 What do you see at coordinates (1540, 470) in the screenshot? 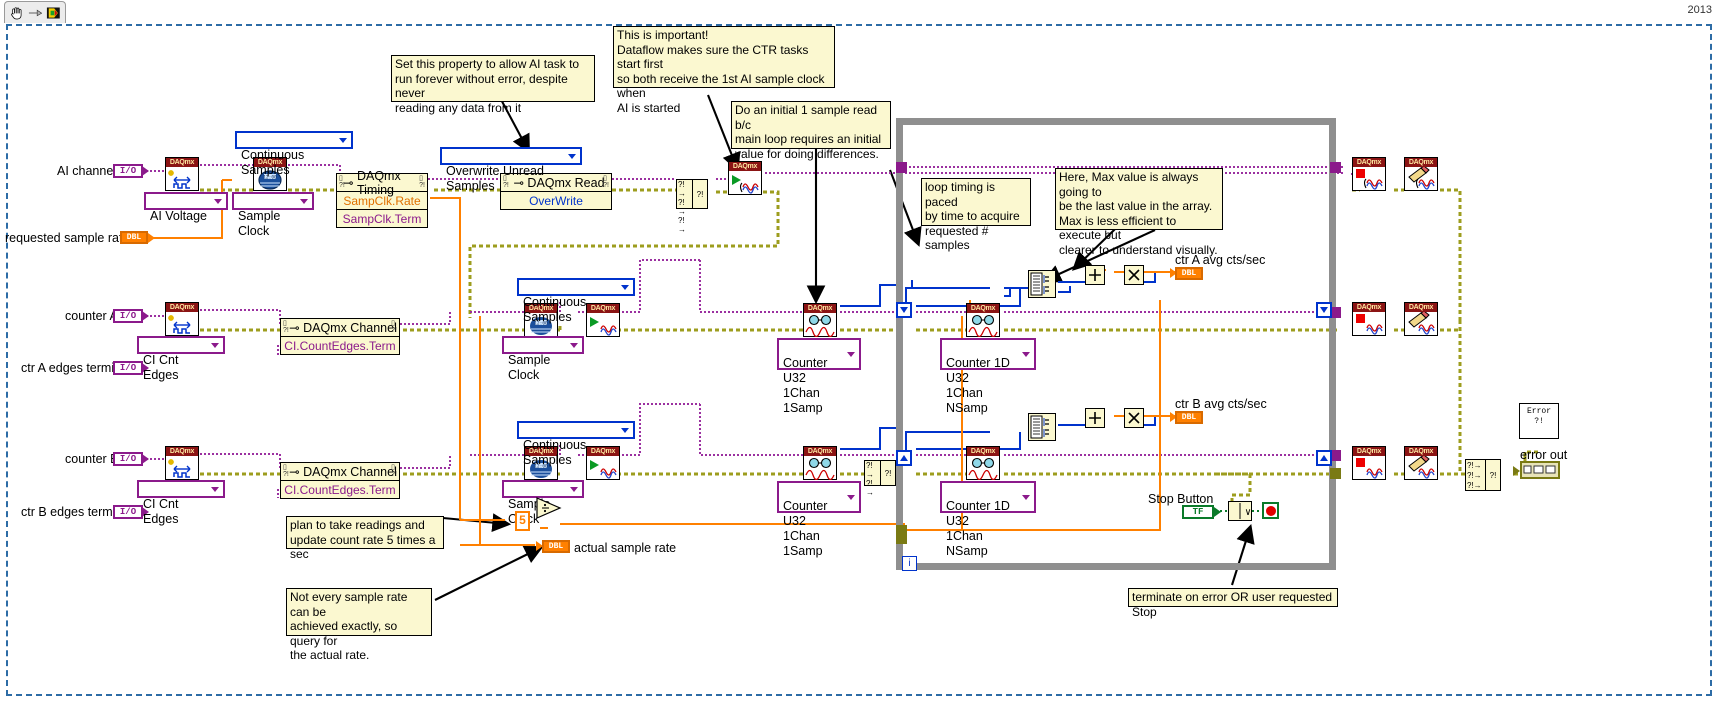
I see `error-out-indicator` at bounding box center [1540, 470].